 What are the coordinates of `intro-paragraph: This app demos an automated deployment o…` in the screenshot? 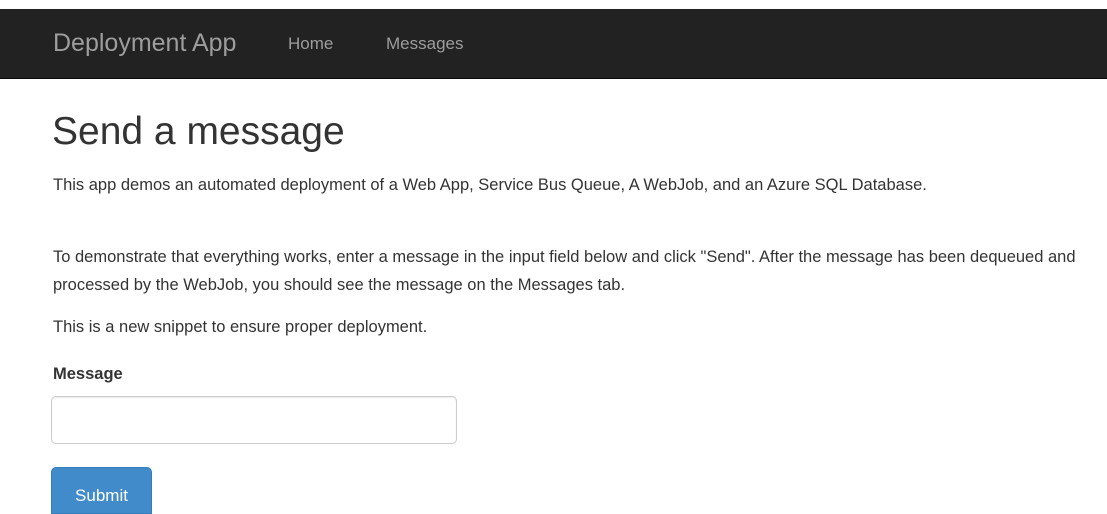 It's located at (490, 185).